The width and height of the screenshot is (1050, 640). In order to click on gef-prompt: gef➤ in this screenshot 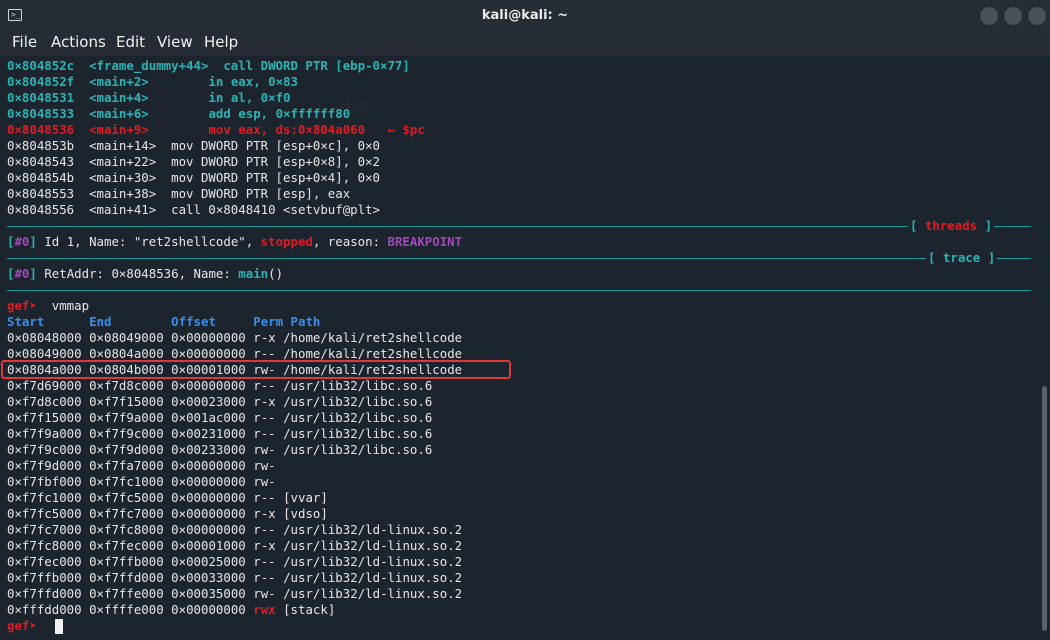, I will do `click(22, 625)`.